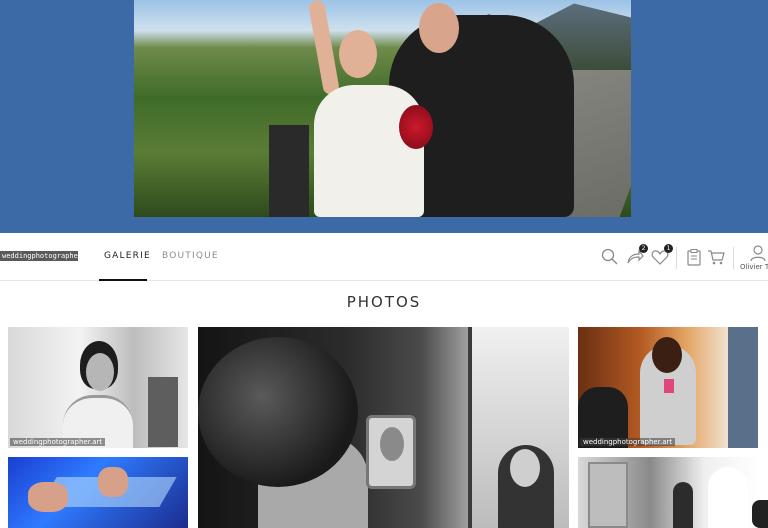 The width and height of the screenshot is (768, 528). What do you see at coordinates (661, 255) in the screenshot?
I see `heart-icon: 1` at bounding box center [661, 255].